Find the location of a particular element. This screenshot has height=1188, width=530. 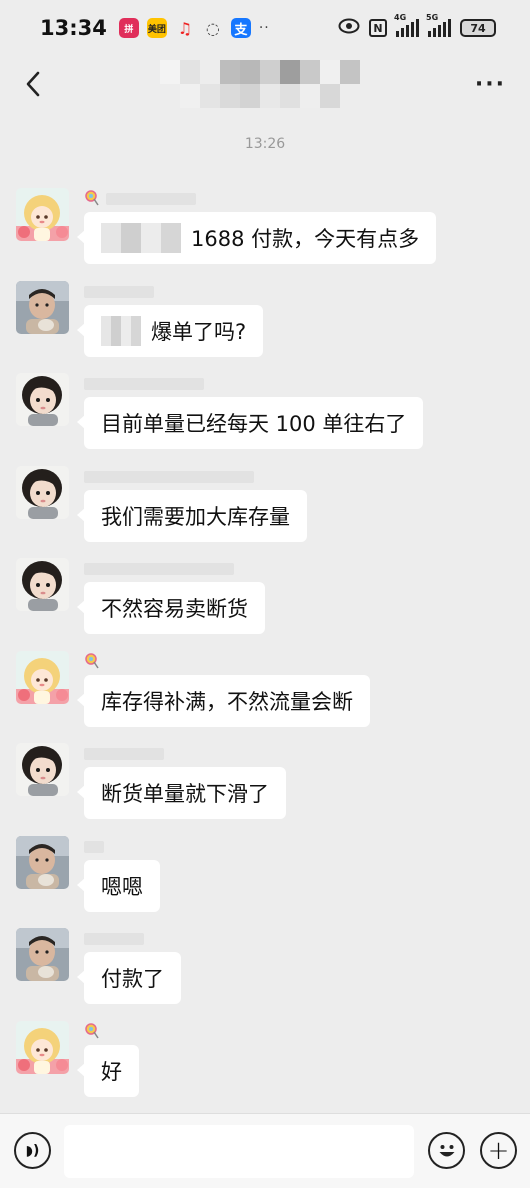

more-options-button: ··· is located at coordinates (490, 84).